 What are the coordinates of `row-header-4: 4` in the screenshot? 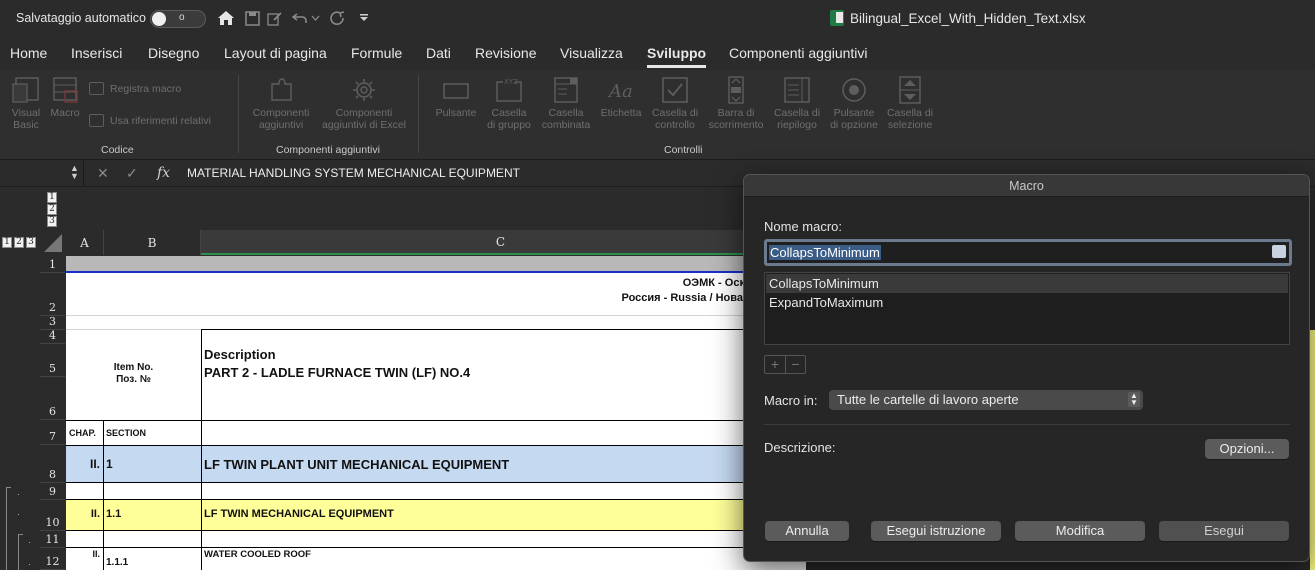 It's located at (52, 336).